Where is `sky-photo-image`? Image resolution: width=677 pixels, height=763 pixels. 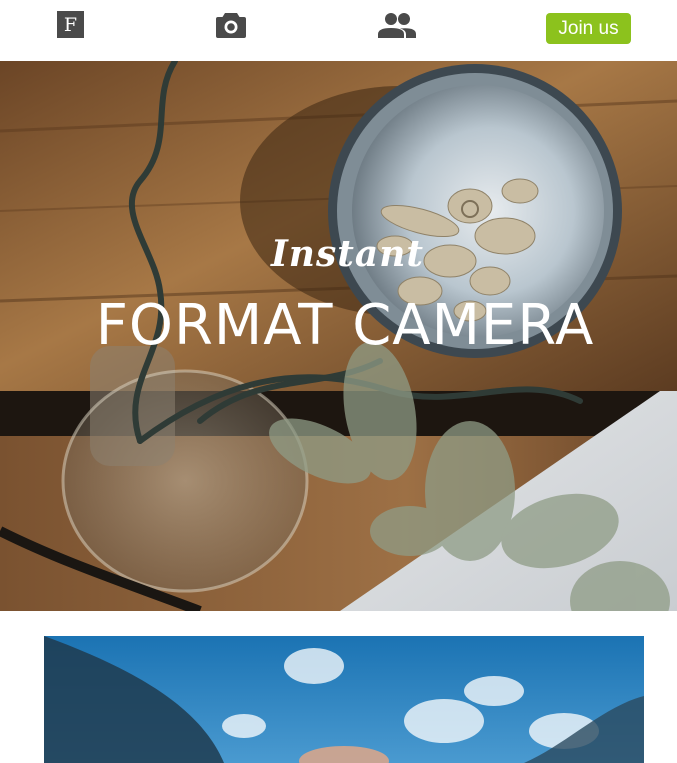
sky-photo-image is located at coordinates (344, 699).